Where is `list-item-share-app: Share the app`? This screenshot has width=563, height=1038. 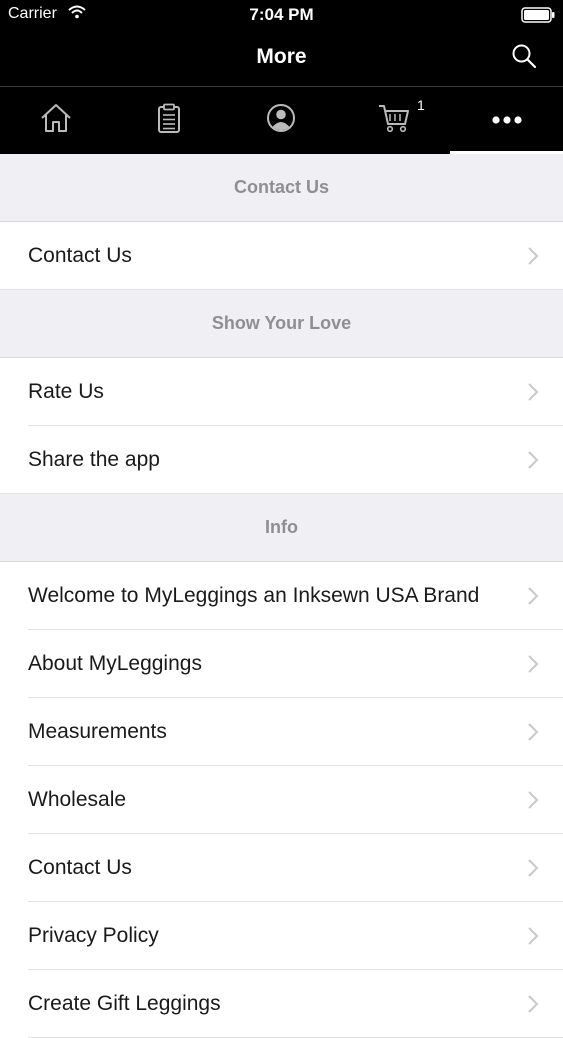
list-item-share-app: Share the app is located at coordinates (281, 460).